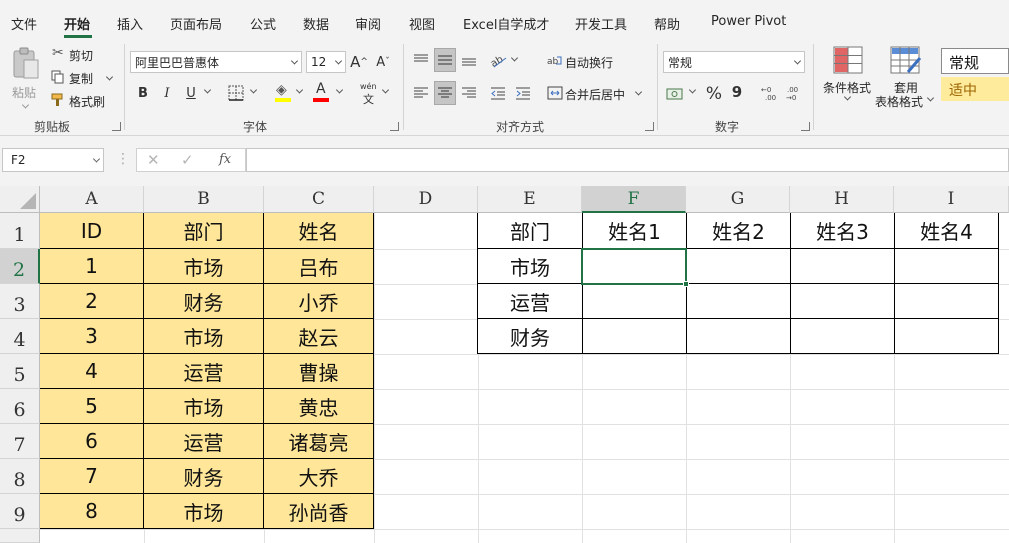 This screenshot has width=1009, height=543. Describe the element at coordinates (204, 476) in the screenshot. I see `cell-b8: 财务` at that location.